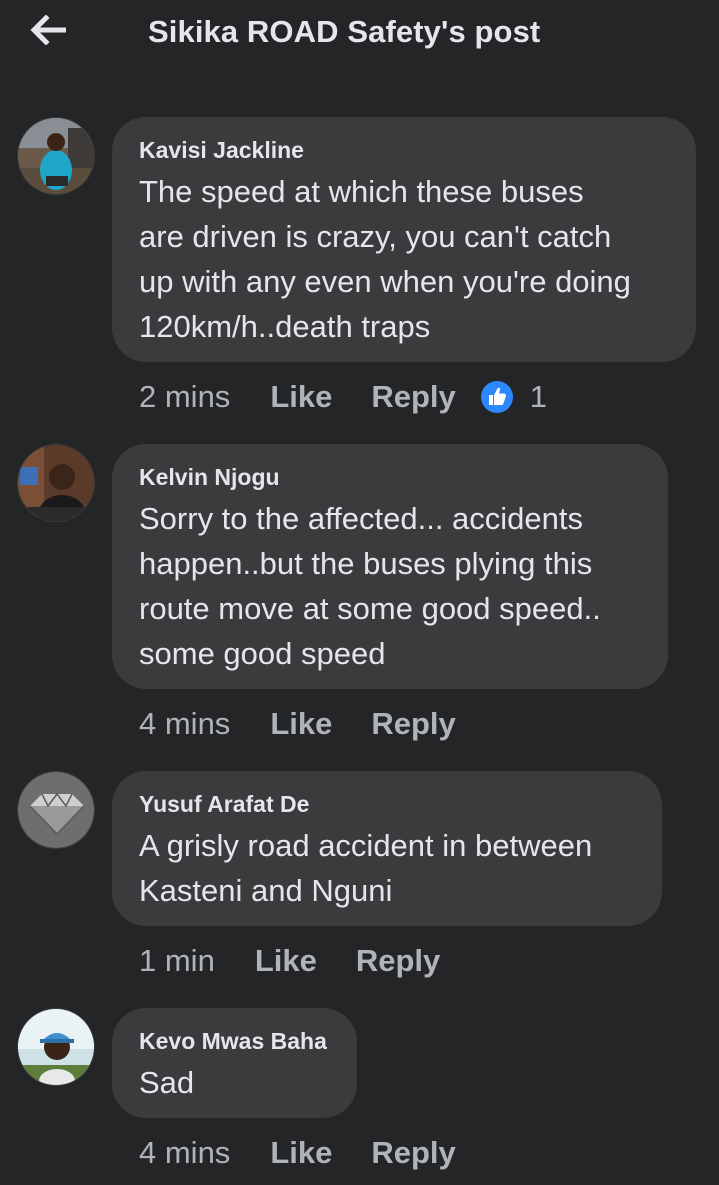  What do you see at coordinates (404, 150) in the screenshot?
I see `comment-author: Kavisi Jackline` at bounding box center [404, 150].